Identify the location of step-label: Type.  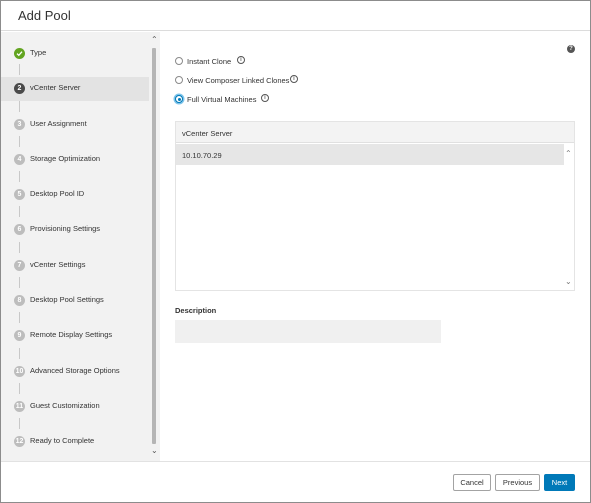
(38, 52).